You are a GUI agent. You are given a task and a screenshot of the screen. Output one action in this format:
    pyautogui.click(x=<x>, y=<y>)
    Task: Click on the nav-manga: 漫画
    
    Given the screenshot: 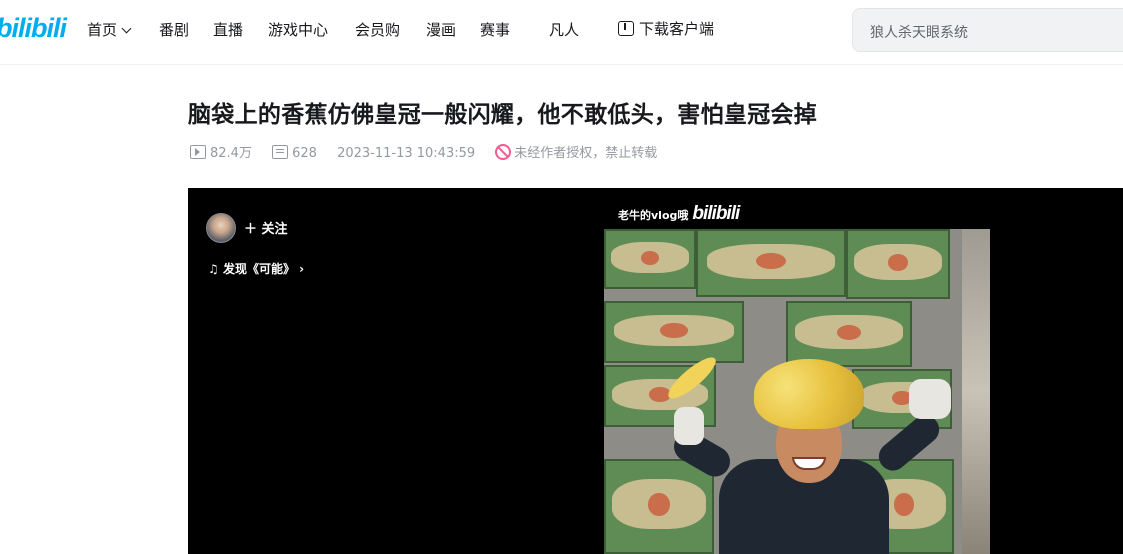 What is the action you would take?
    pyautogui.click(x=441, y=29)
    